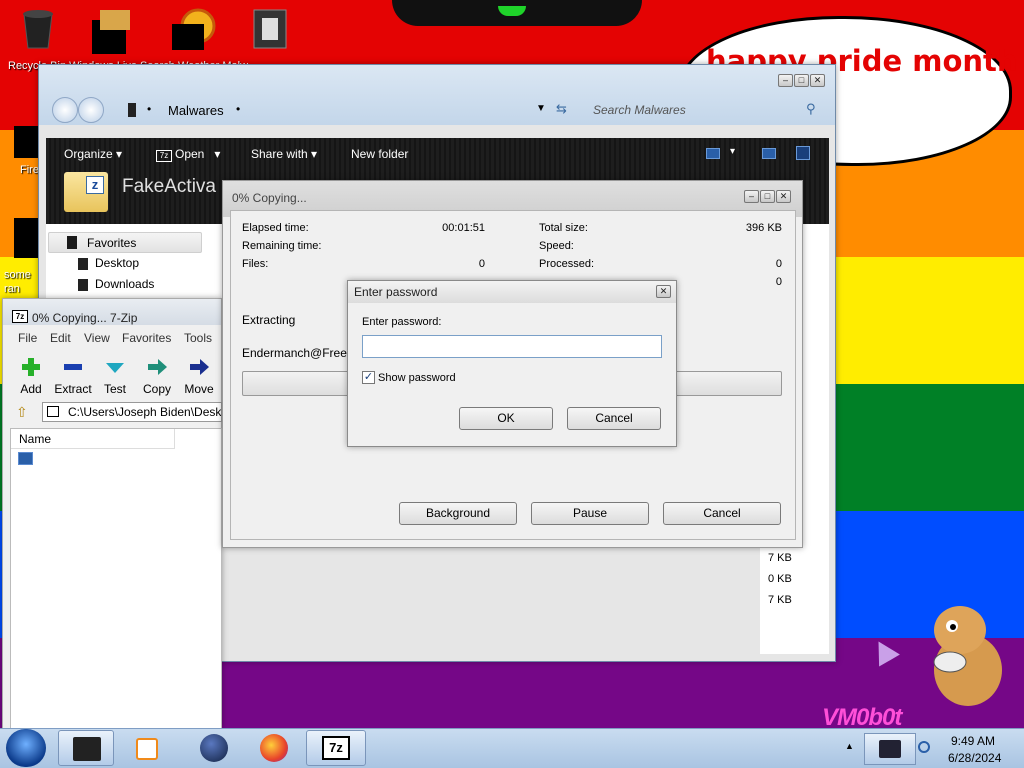 This screenshot has width=1024, height=768. I want to click on move-label: Move, so click(199, 389).